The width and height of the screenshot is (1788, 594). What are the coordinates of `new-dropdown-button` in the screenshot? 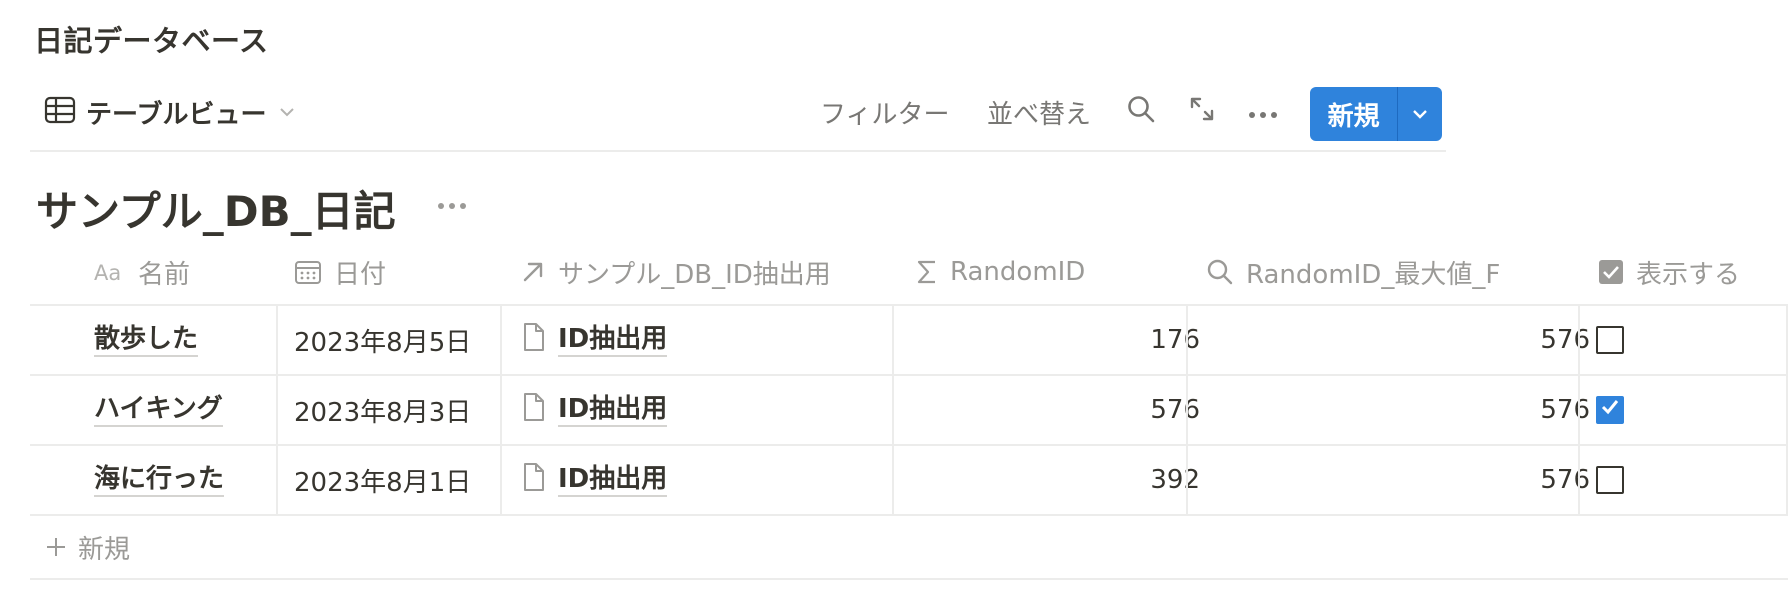 It's located at (1420, 114).